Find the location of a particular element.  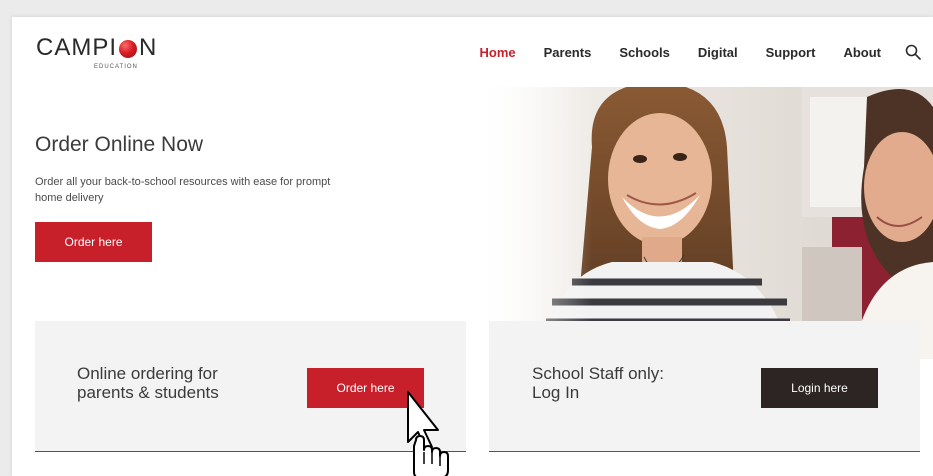

staff-card-line2: Log In is located at coordinates (556, 392).